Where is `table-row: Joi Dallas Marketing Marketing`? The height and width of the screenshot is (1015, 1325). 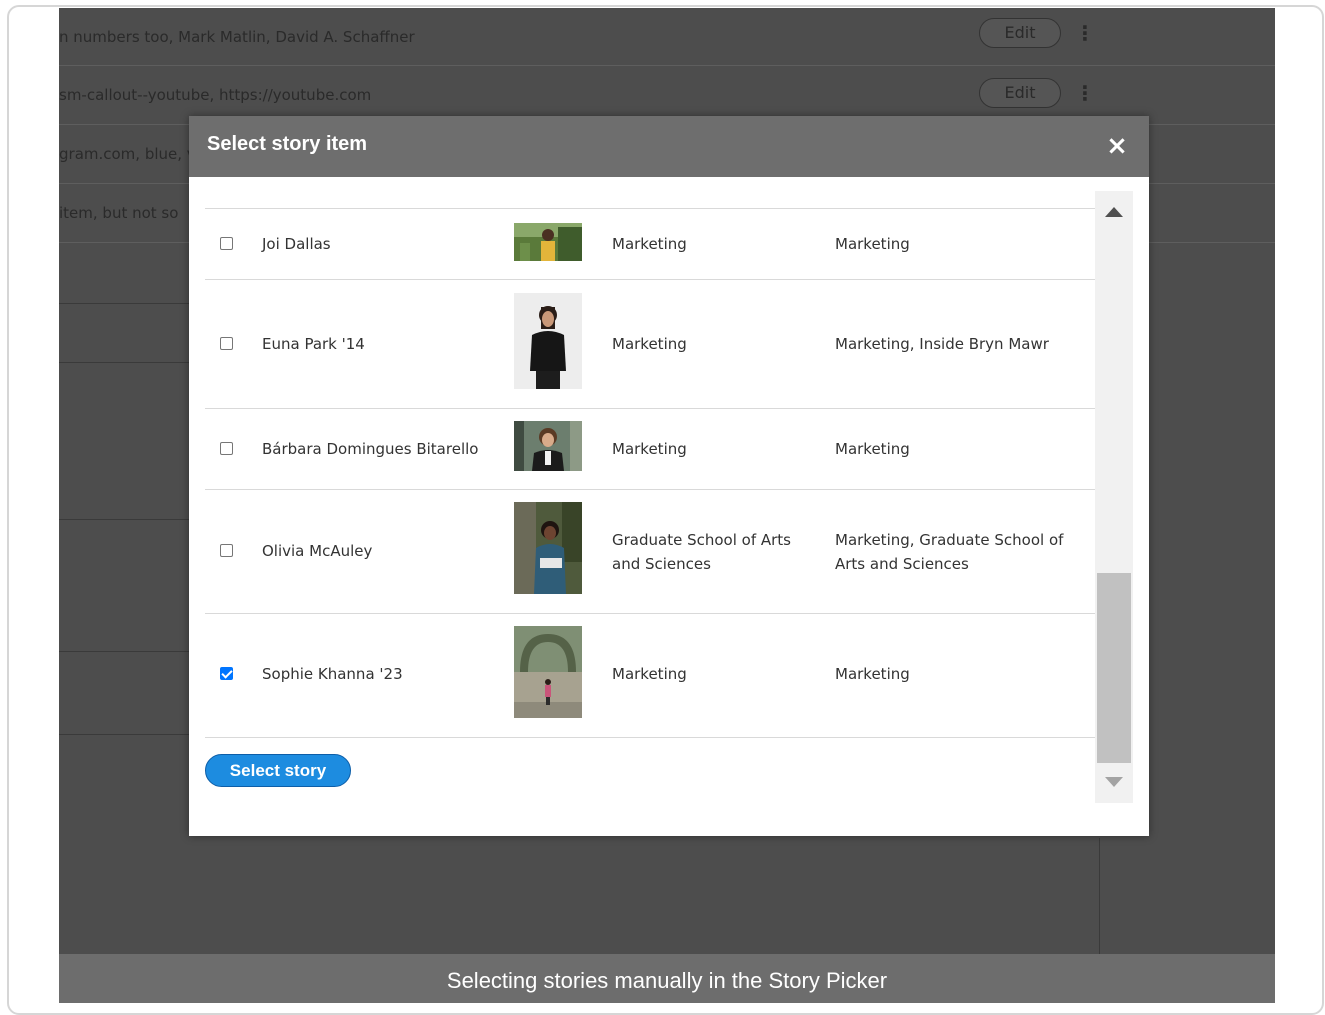 table-row: Joi Dallas Marketing Marketing is located at coordinates (650, 244).